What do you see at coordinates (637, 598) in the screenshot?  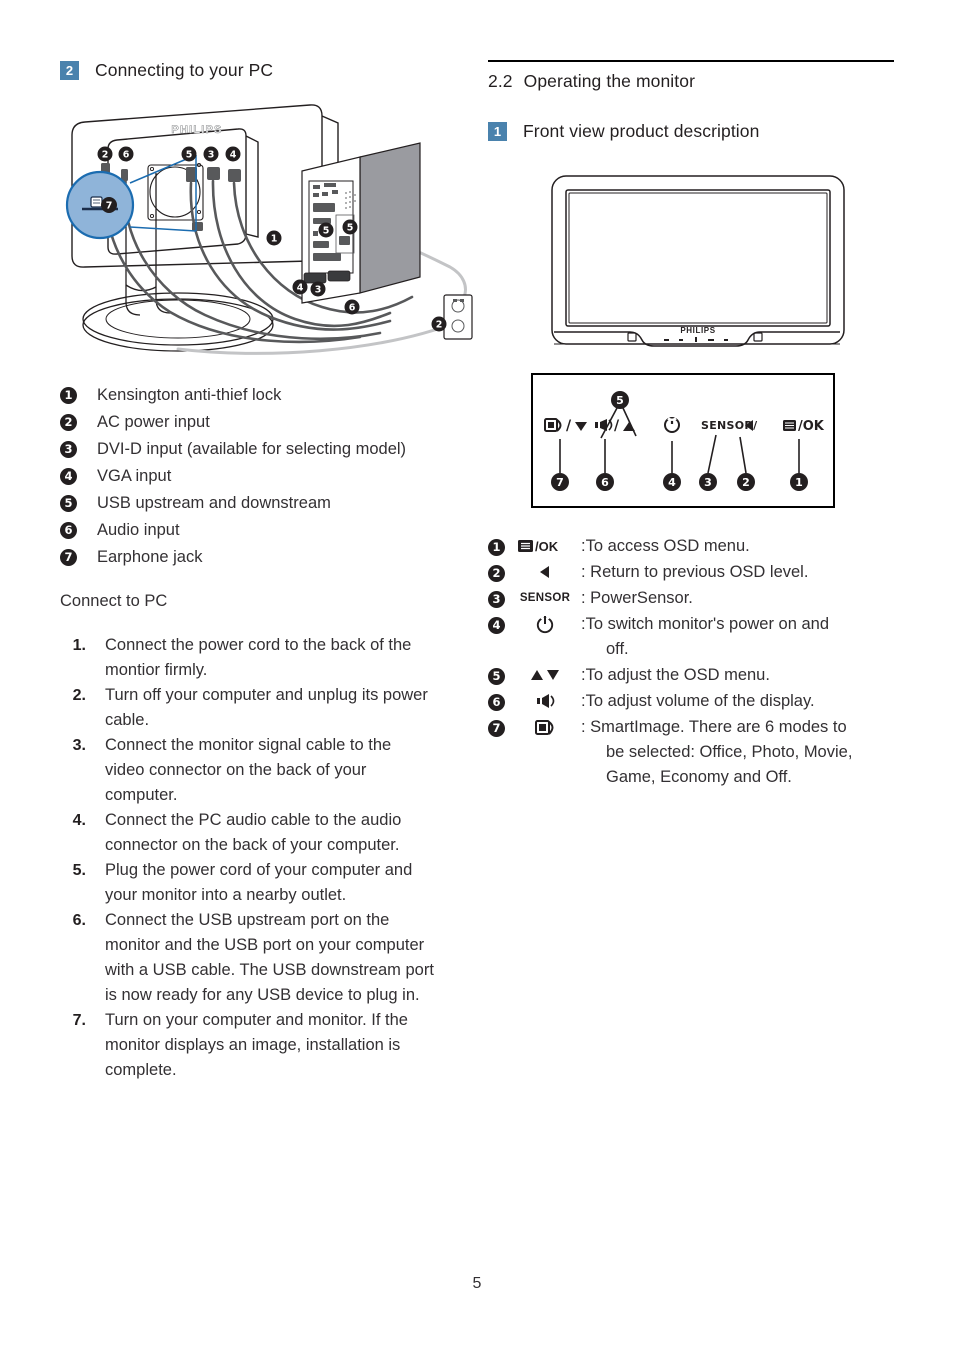 I see `legend-description: : PowerSensor.` at bounding box center [637, 598].